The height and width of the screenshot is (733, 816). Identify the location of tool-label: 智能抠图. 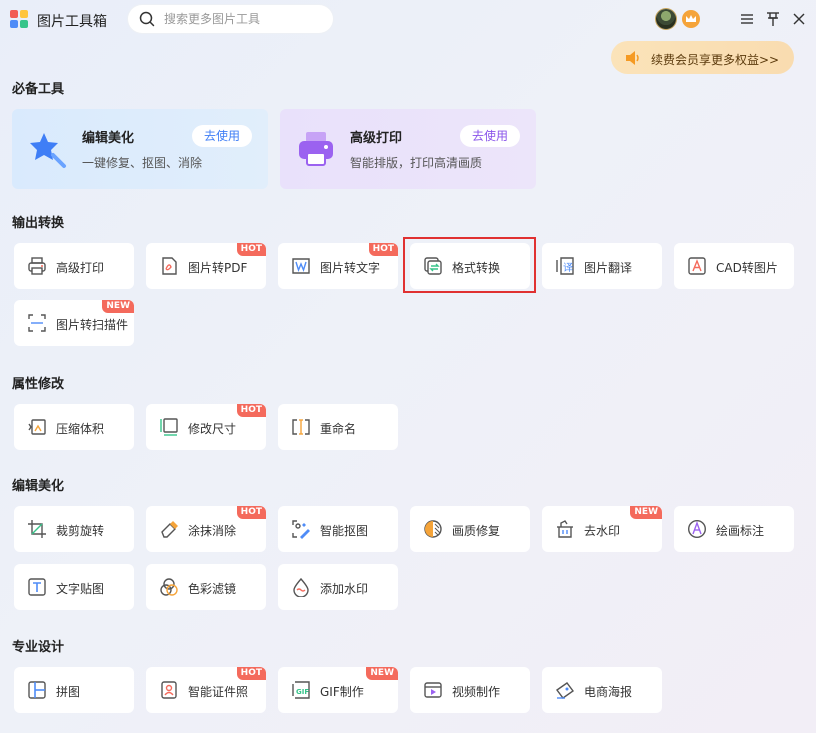
(344, 531).